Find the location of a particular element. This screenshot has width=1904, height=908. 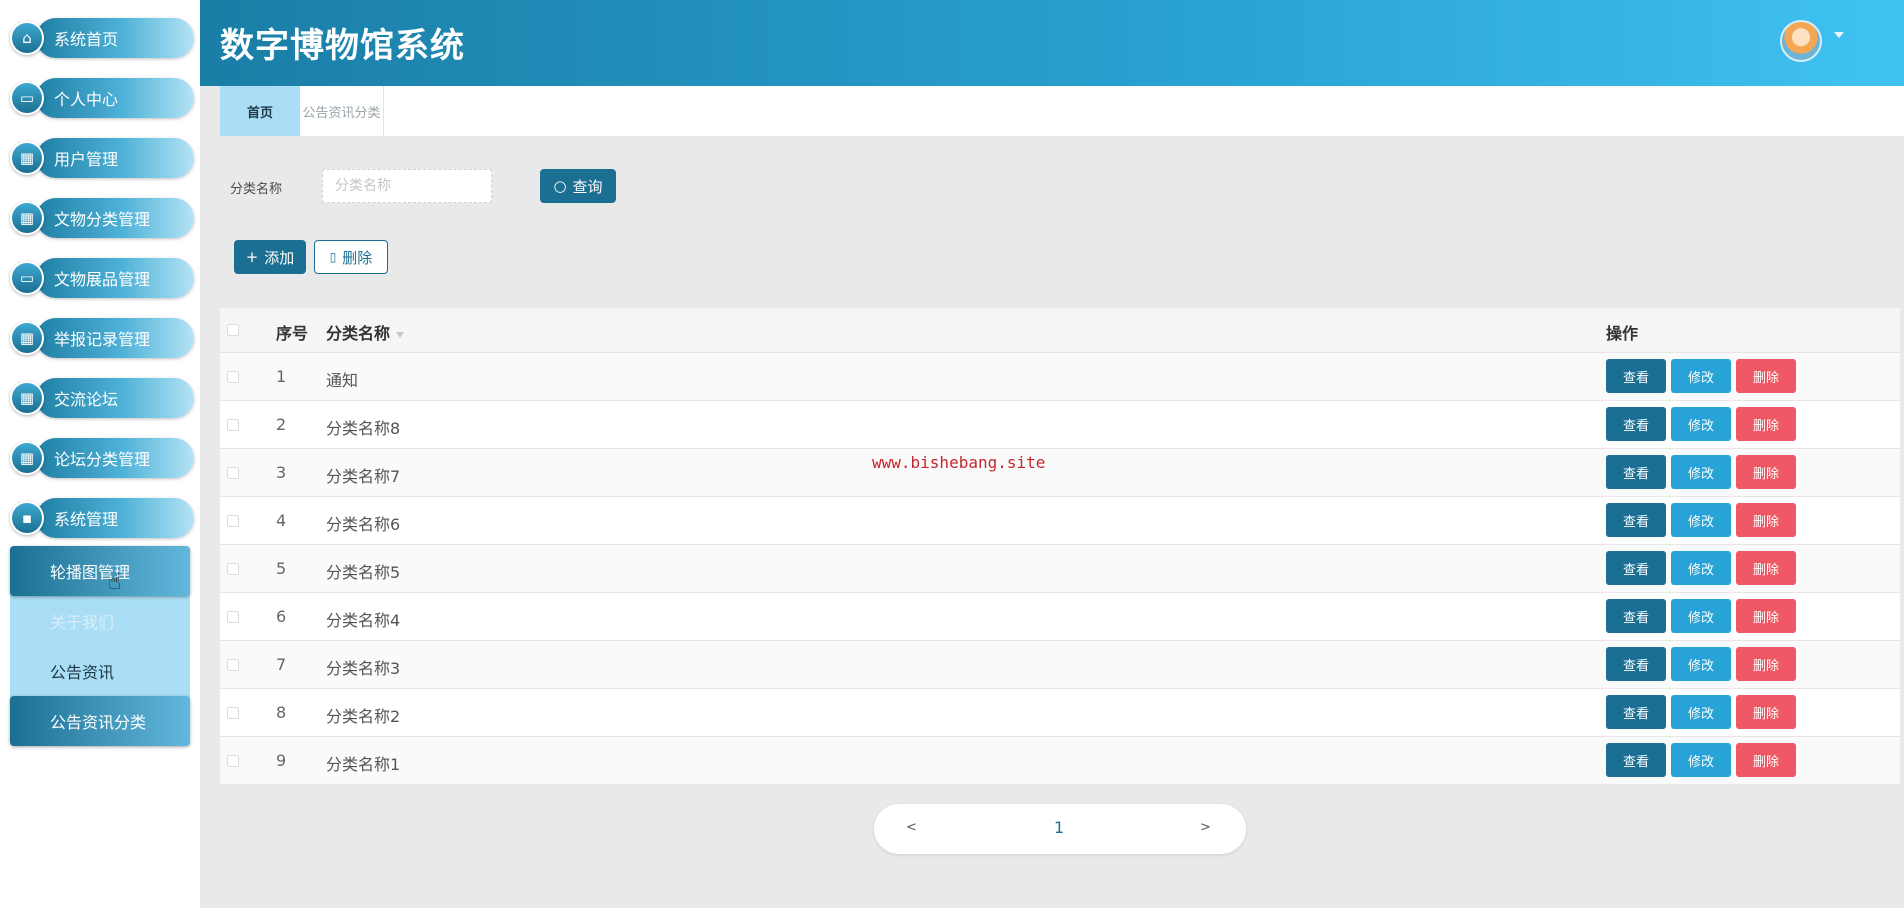

app-title: 数字博物馆系统 is located at coordinates (342, 46).